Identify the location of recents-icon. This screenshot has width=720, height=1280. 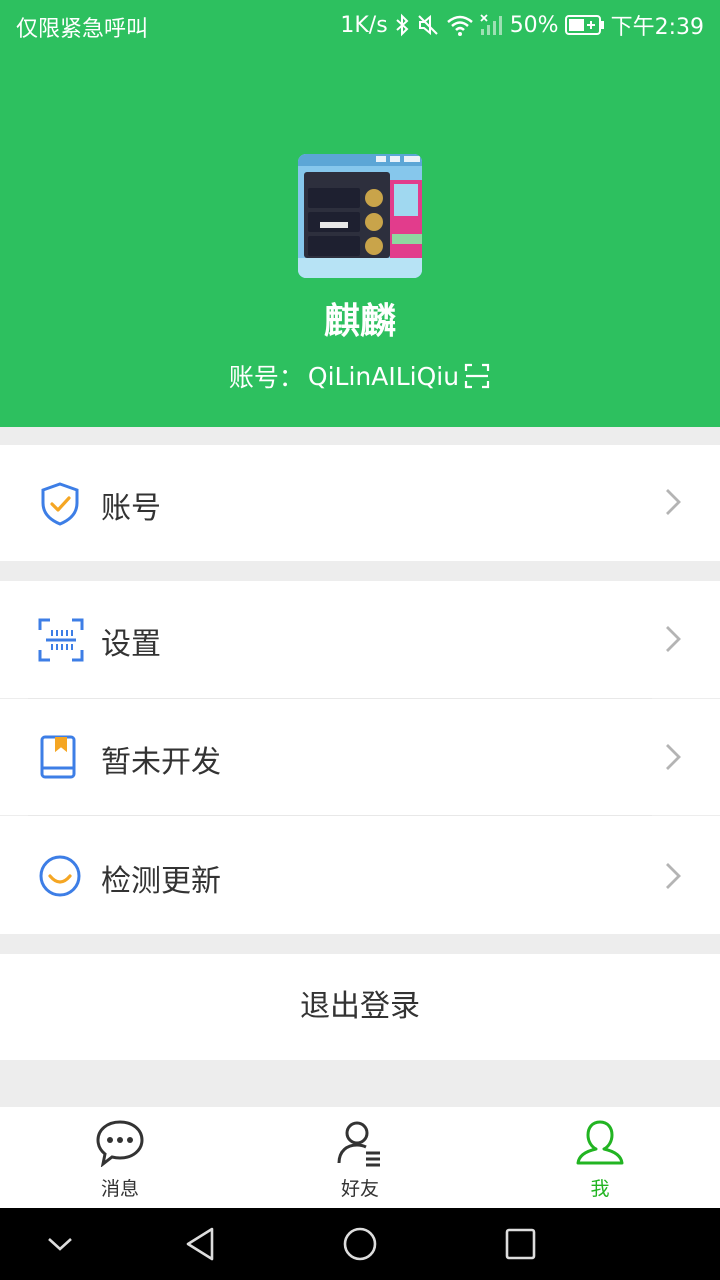
(520, 1244).